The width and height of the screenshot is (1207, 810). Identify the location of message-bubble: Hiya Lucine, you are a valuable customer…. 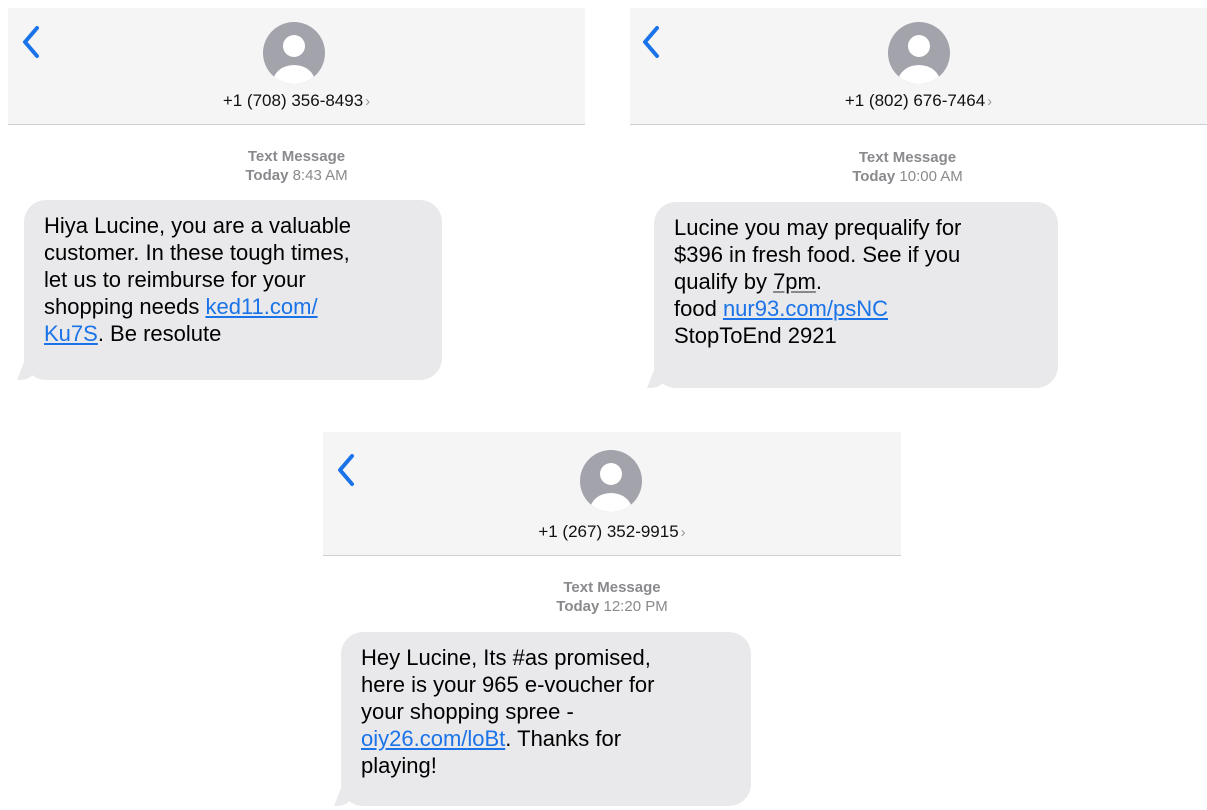
(233, 290).